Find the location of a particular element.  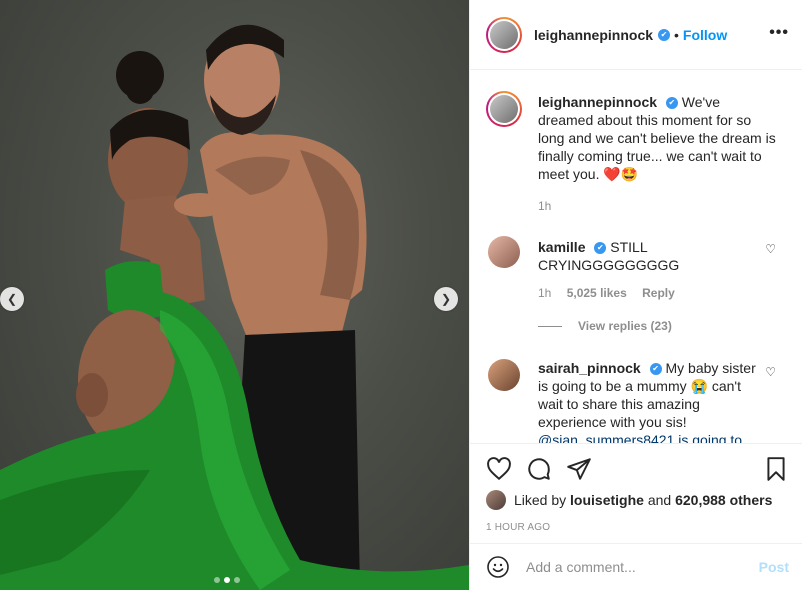

share-send-icon is located at coordinates (579, 469).